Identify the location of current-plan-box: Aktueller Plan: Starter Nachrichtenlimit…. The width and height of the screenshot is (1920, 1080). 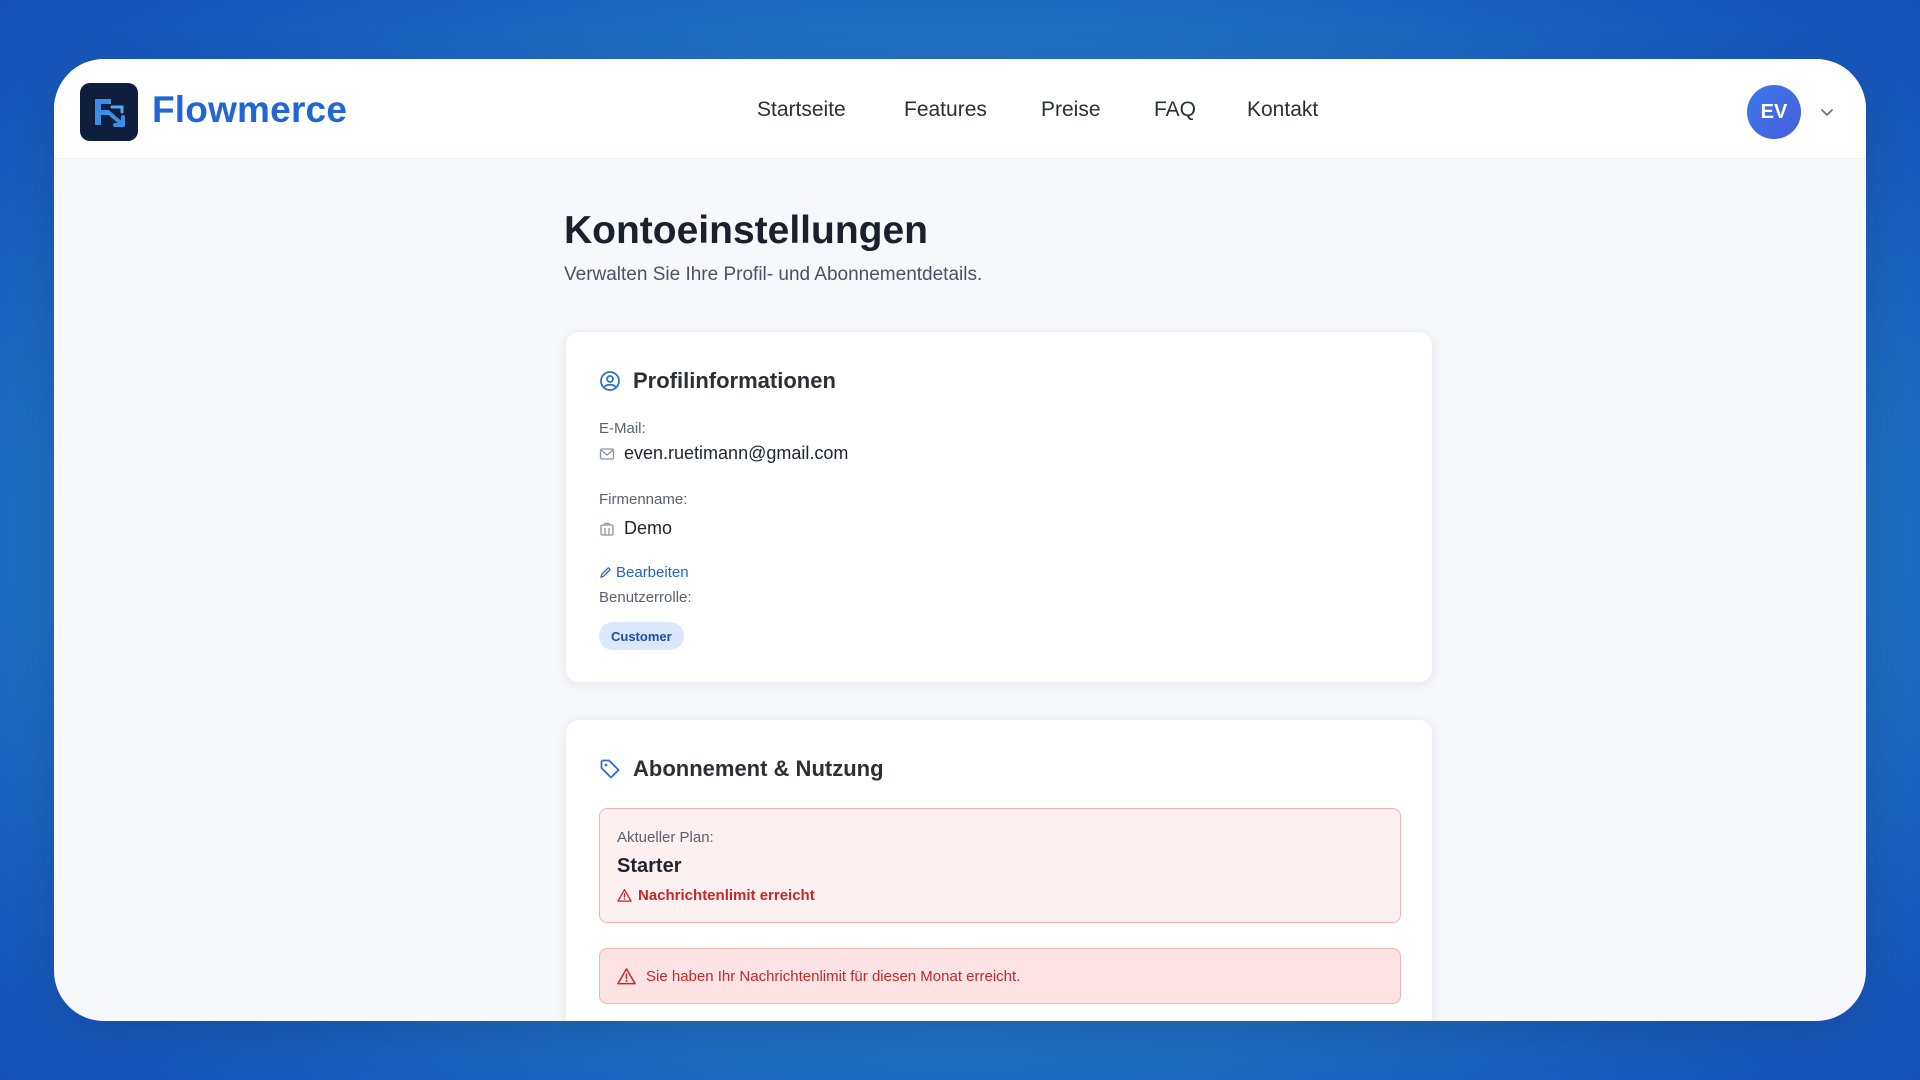
(1000, 865).